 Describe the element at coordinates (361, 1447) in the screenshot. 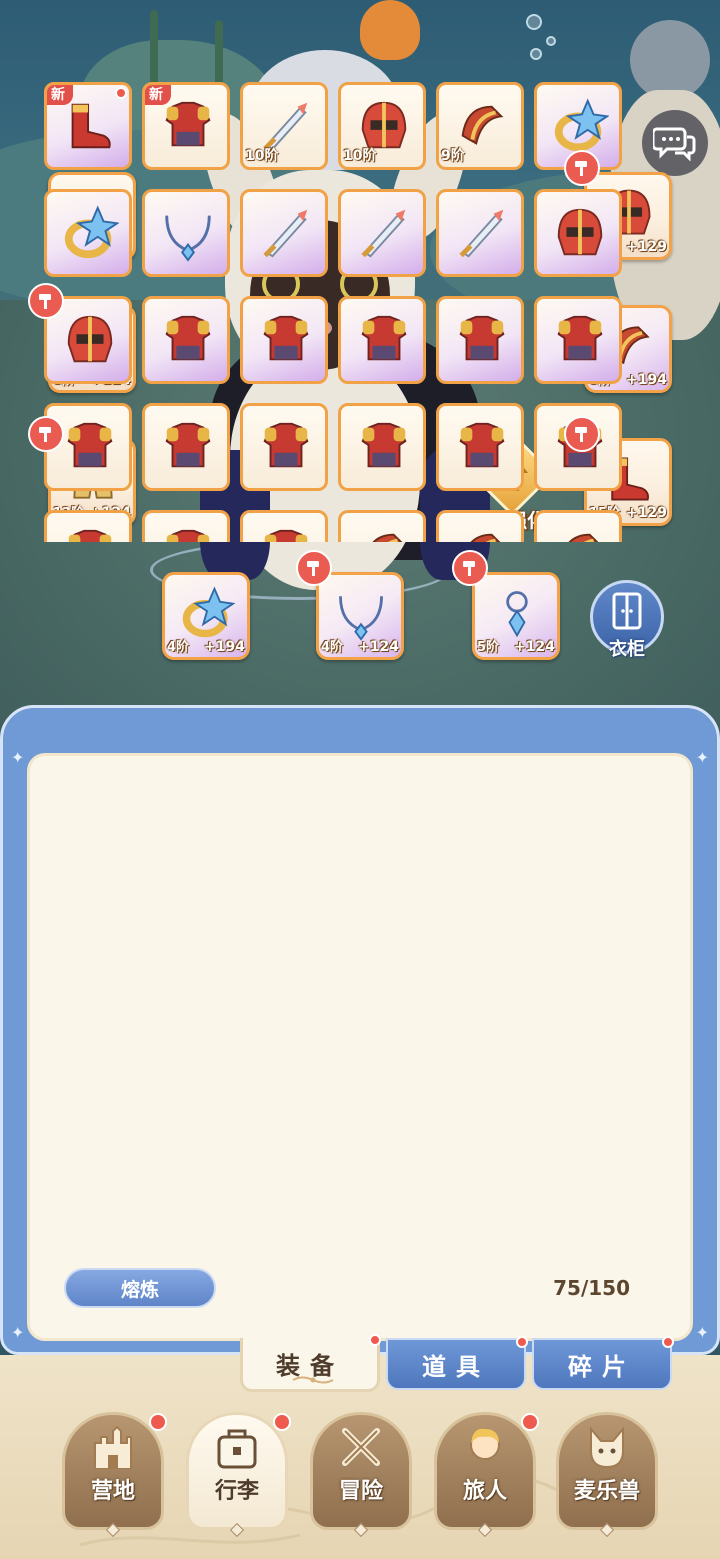

I see `crossed-swords-icon` at that location.